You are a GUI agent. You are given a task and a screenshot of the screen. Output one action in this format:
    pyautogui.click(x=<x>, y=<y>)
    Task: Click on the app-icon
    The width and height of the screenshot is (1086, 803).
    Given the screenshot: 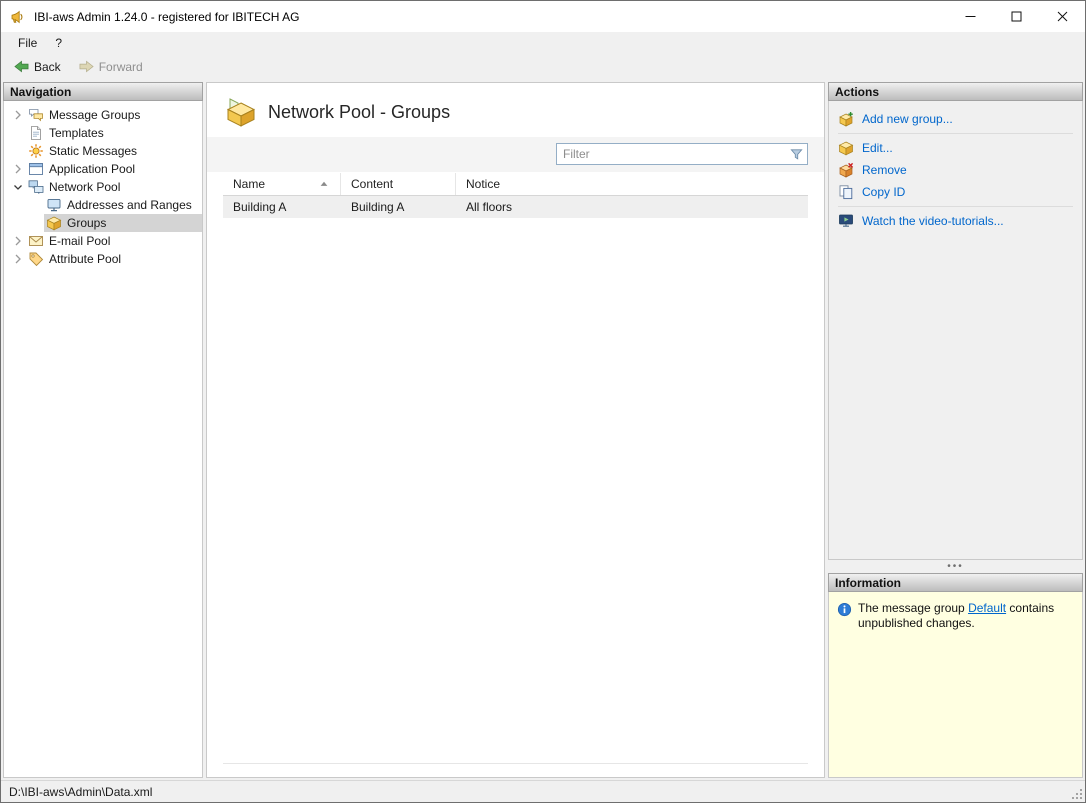 What is the action you would take?
    pyautogui.click(x=18, y=17)
    